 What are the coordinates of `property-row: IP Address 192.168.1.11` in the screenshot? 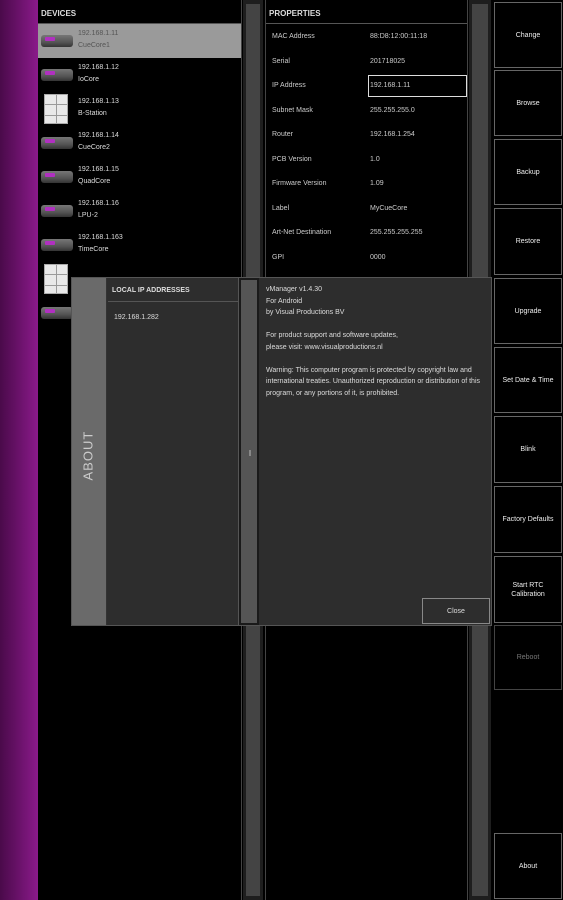 It's located at (366, 85).